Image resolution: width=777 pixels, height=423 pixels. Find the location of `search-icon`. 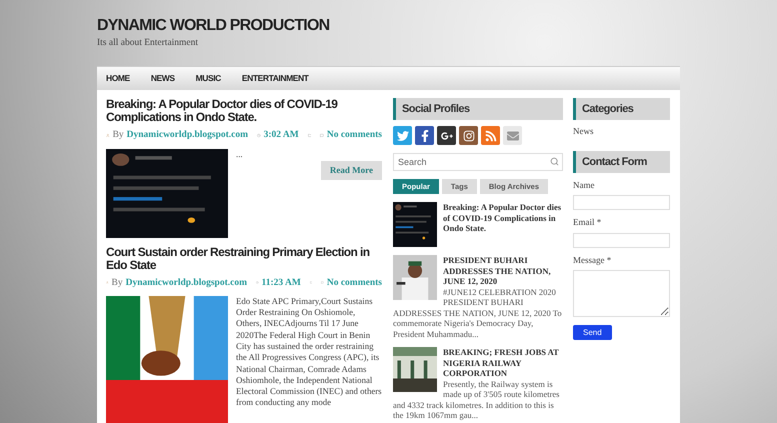

search-icon is located at coordinates (554, 161).